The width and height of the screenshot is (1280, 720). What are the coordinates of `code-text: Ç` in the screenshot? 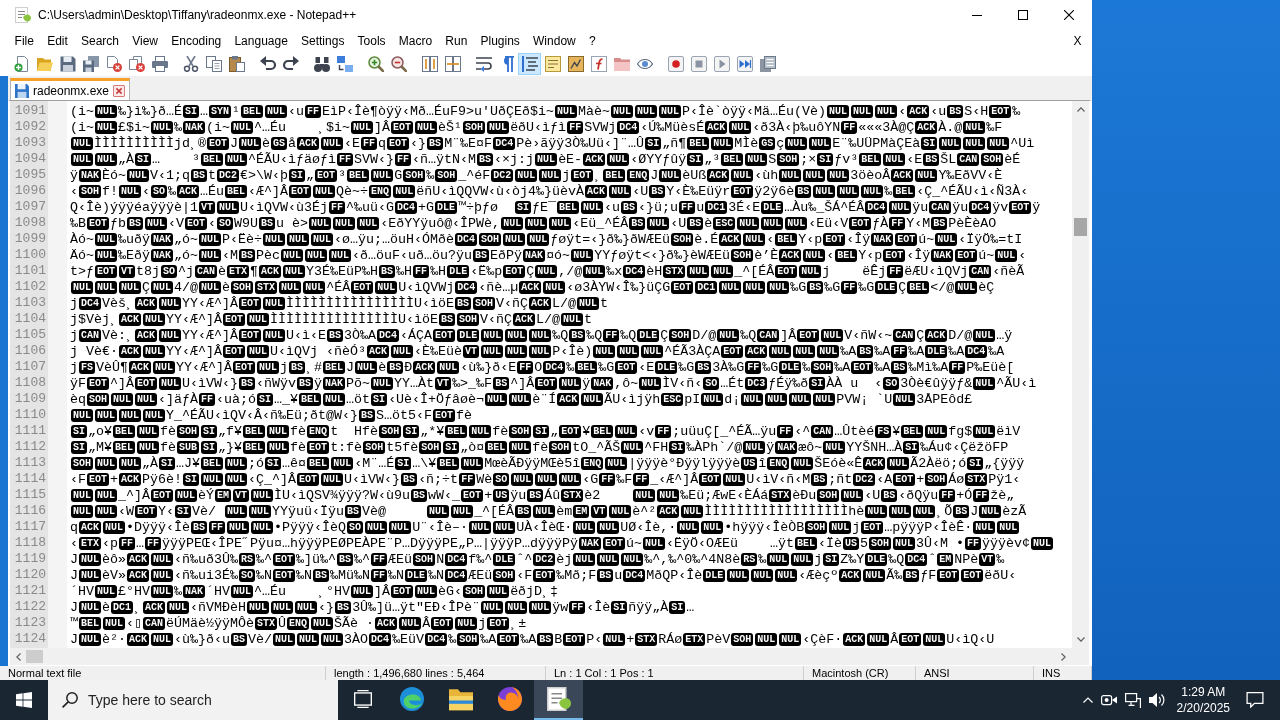 It's located at (146, 287).